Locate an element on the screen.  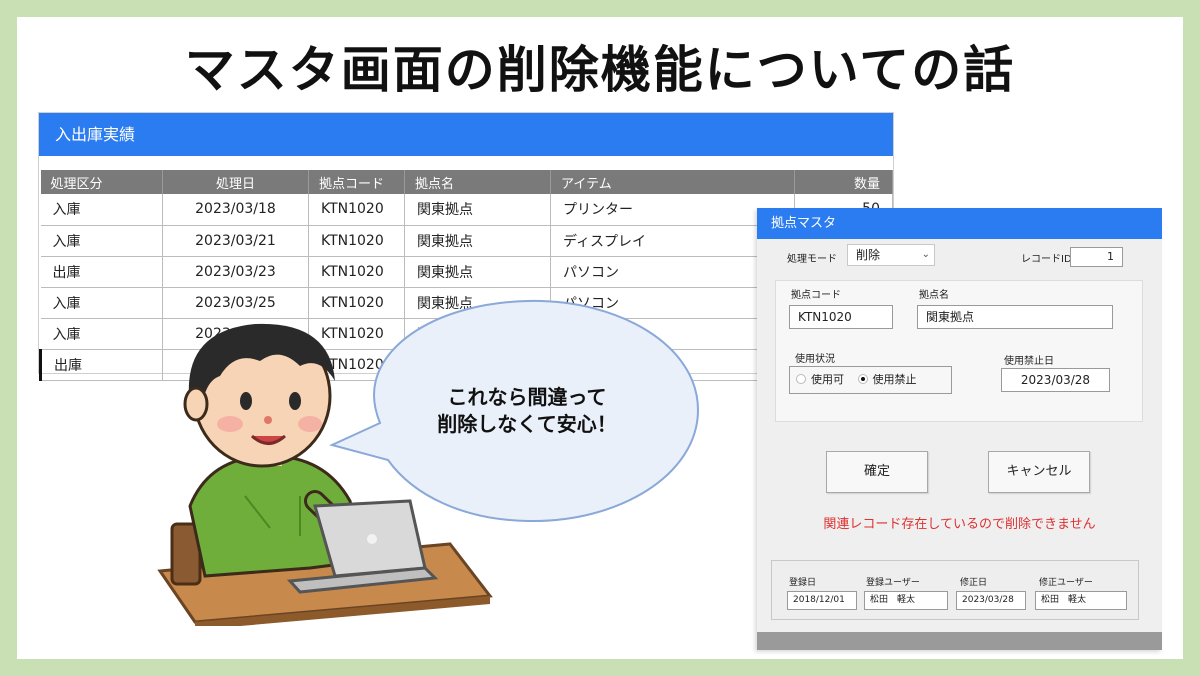
ban-date-field: 2023/03/28 is located at coordinates (1055, 380).